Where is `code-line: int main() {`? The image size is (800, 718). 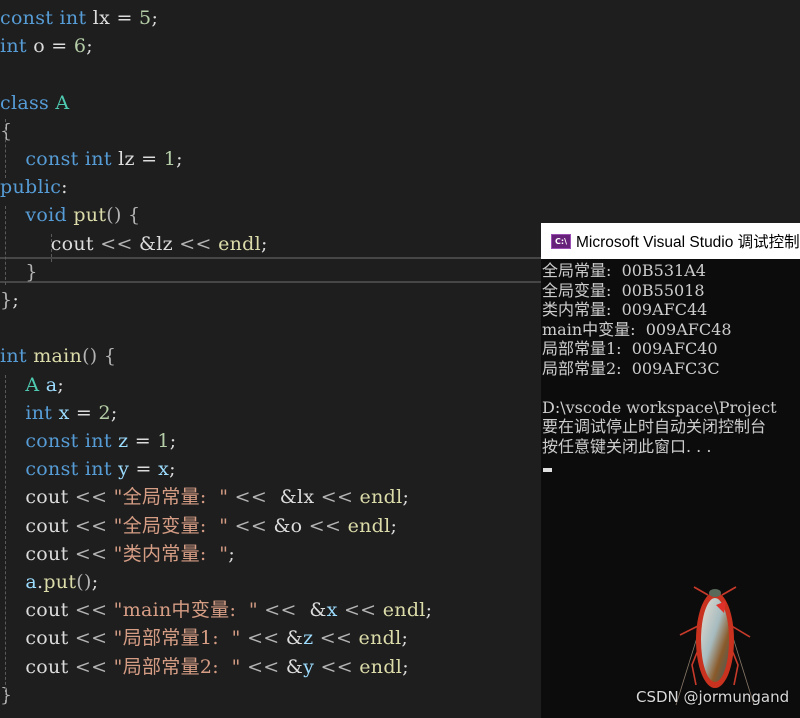 code-line: int main() { is located at coordinates (58, 356).